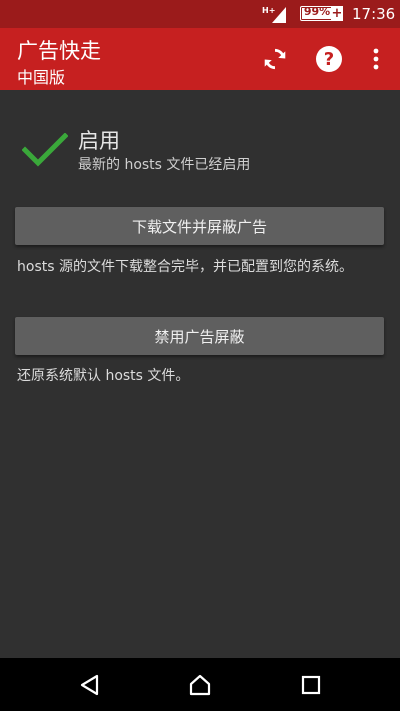 This screenshot has height=711, width=400. What do you see at coordinates (268, 10) in the screenshot?
I see `svg-text: H+` at bounding box center [268, 10].